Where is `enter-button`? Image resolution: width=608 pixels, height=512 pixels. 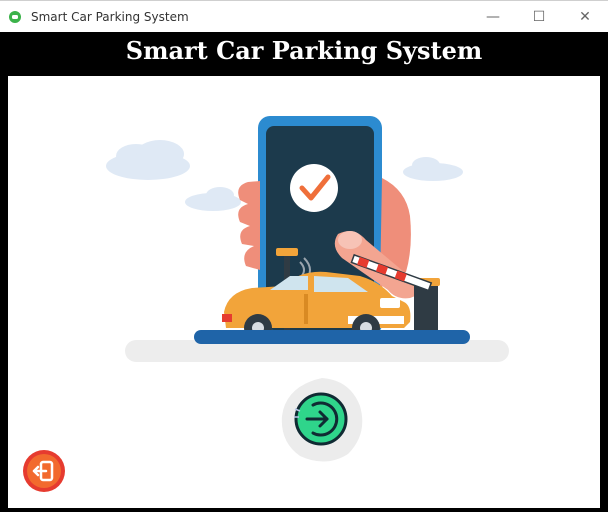
enter-button is located at coordinates (321, 419).